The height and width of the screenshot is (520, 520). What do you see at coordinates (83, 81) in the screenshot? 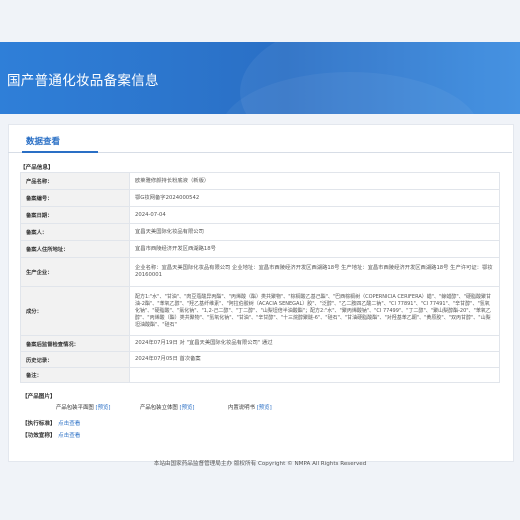
I see `page-title: 国产普通化妆品备案信息` at bounding box center [83, 81].